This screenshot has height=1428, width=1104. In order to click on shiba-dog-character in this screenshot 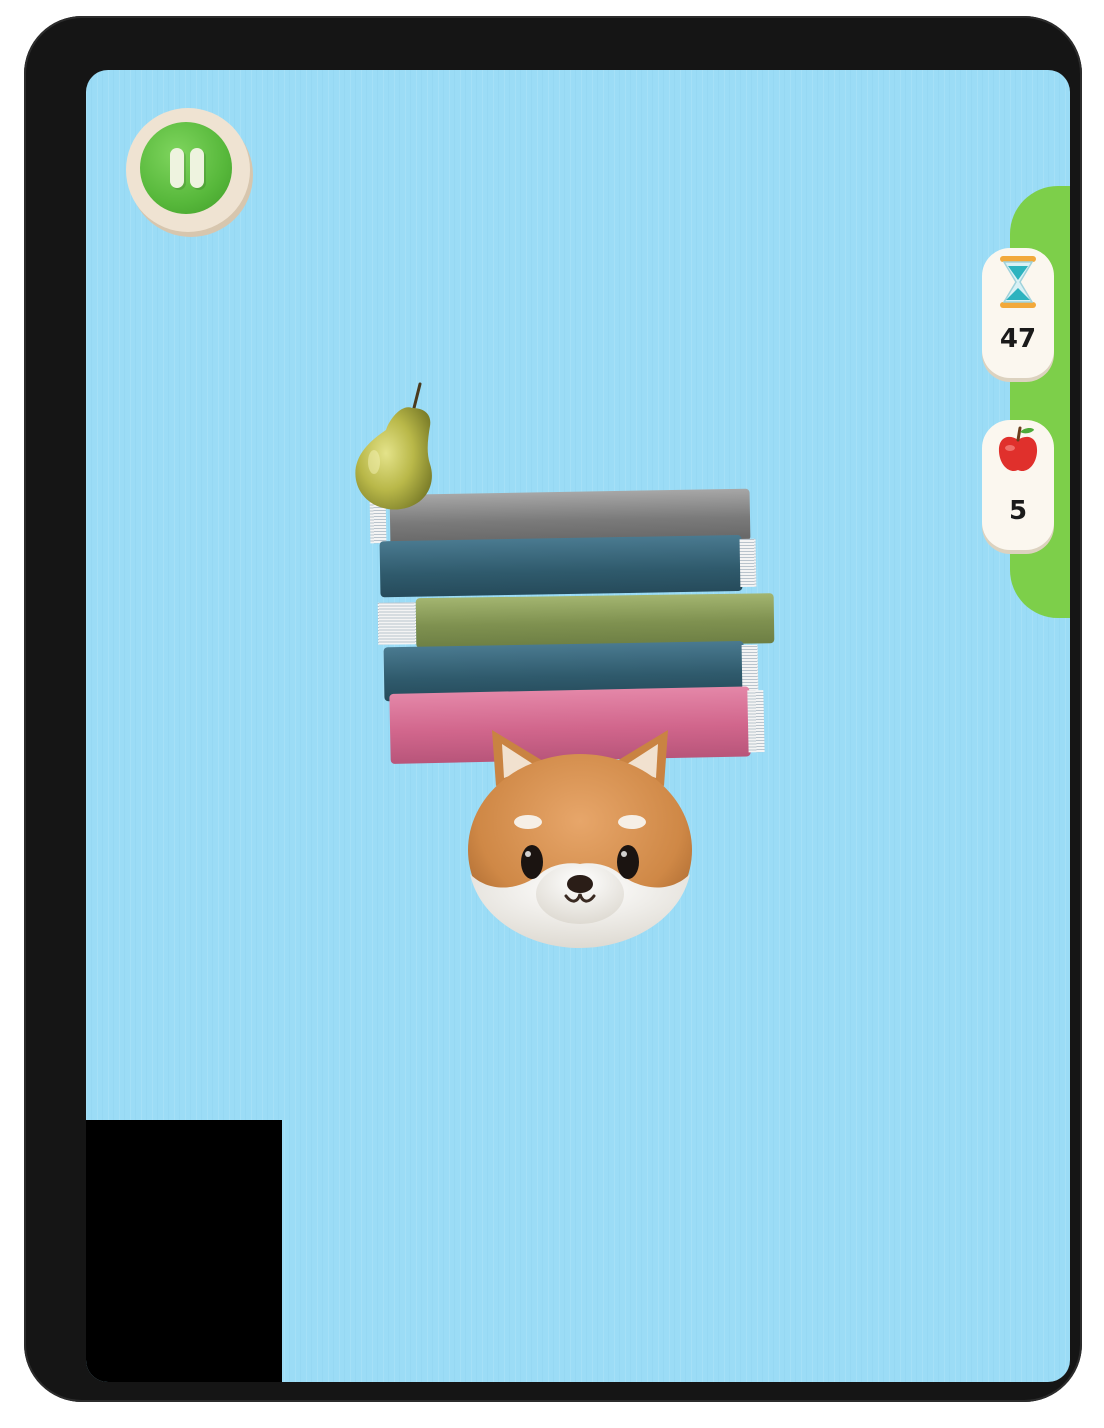, I will do `click(580, 839)`.